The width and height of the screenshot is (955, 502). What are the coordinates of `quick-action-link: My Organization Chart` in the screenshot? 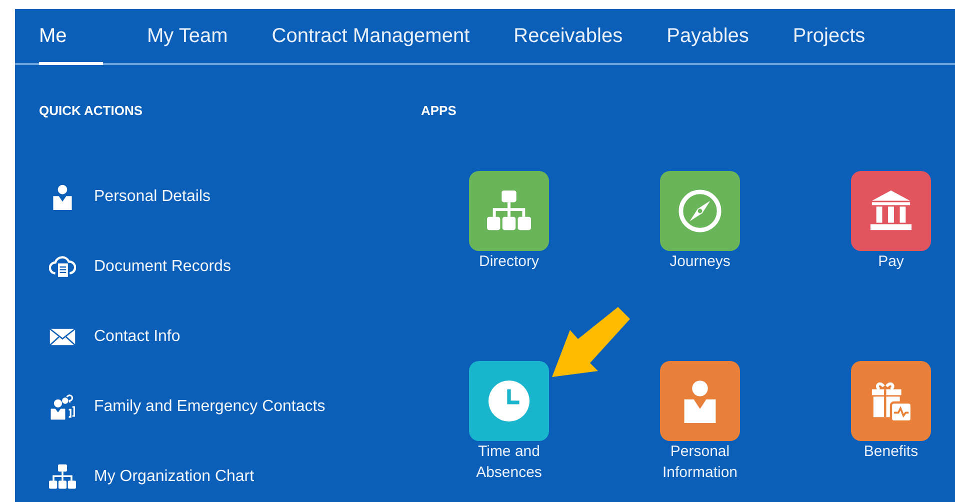 It's located at (174, 477).